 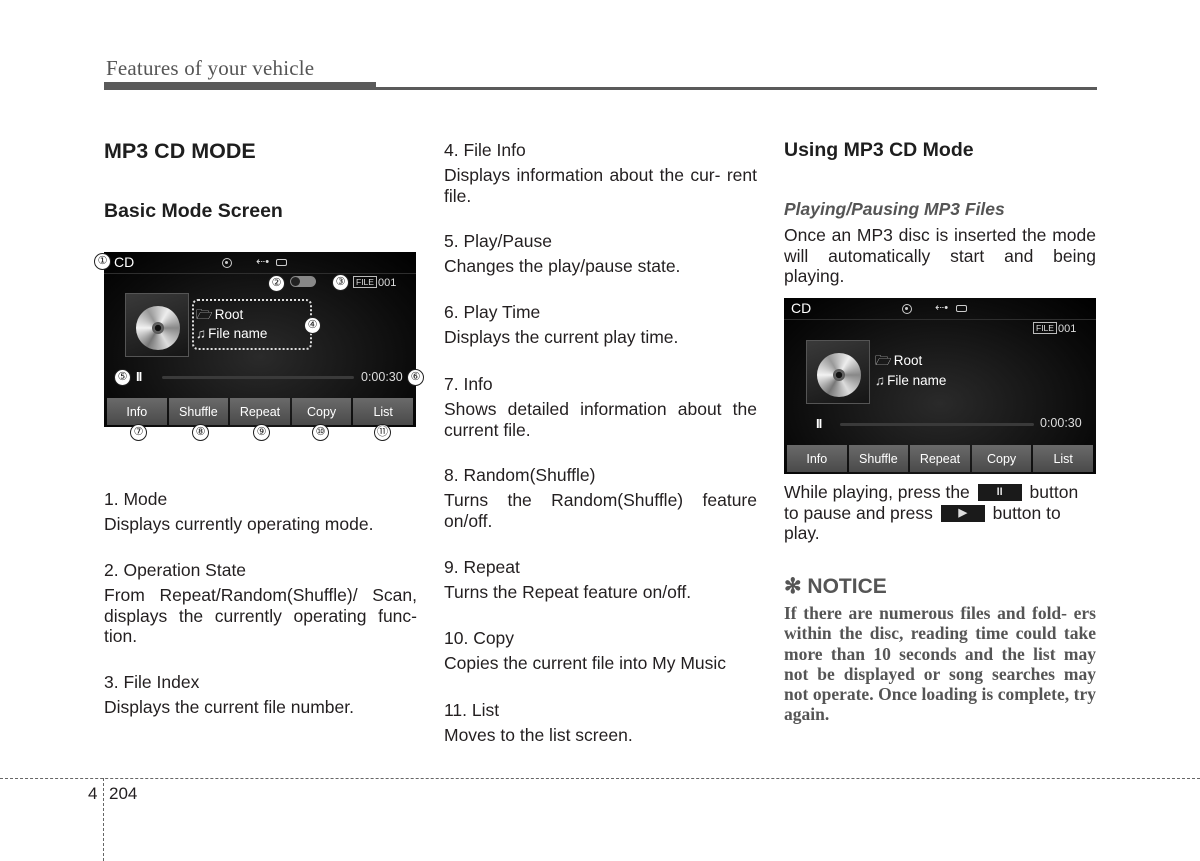 I want to click on footer-rule, so click(x=600, y=778).